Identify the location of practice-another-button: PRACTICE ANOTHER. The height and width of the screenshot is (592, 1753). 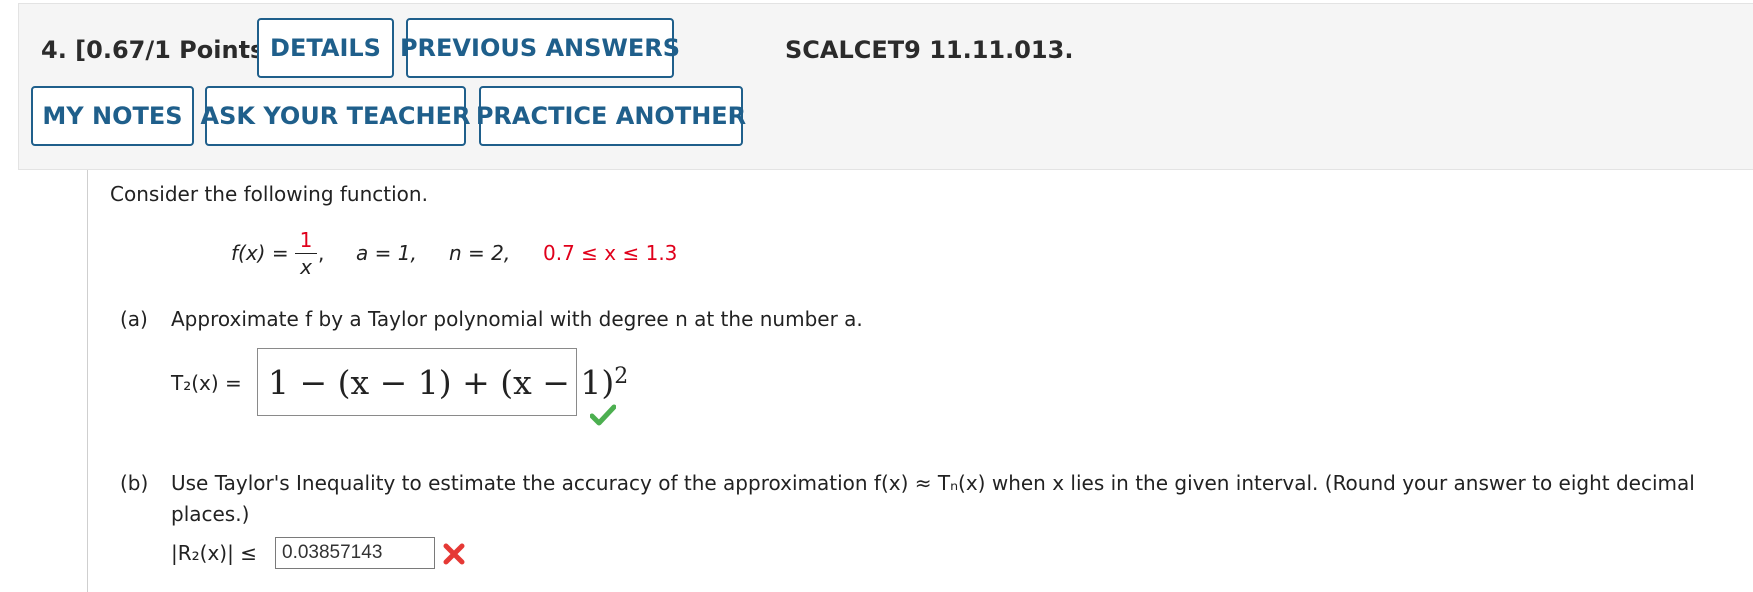
(611, 116).